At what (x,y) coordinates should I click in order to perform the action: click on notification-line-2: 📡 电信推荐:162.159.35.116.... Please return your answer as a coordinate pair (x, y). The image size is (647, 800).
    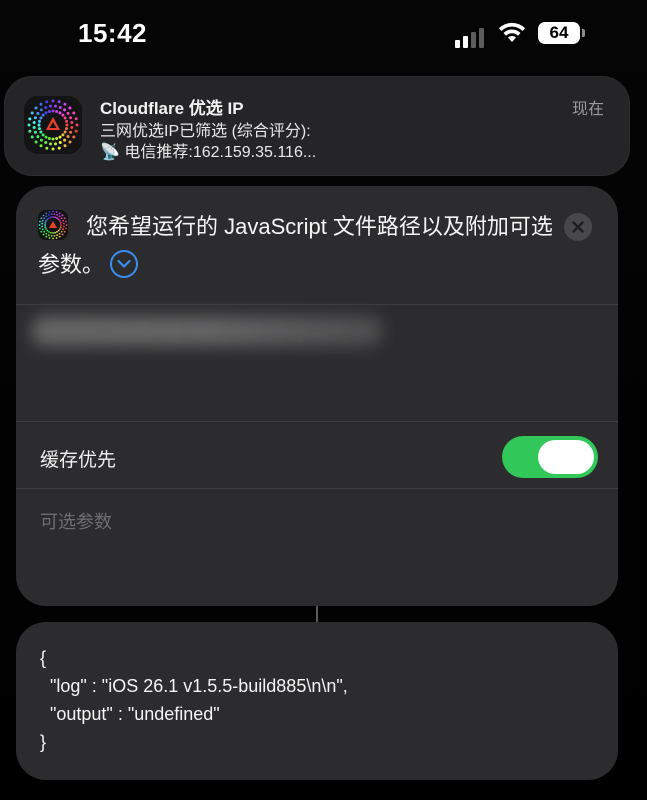
    Looking at the image, I should click on (208, 150).